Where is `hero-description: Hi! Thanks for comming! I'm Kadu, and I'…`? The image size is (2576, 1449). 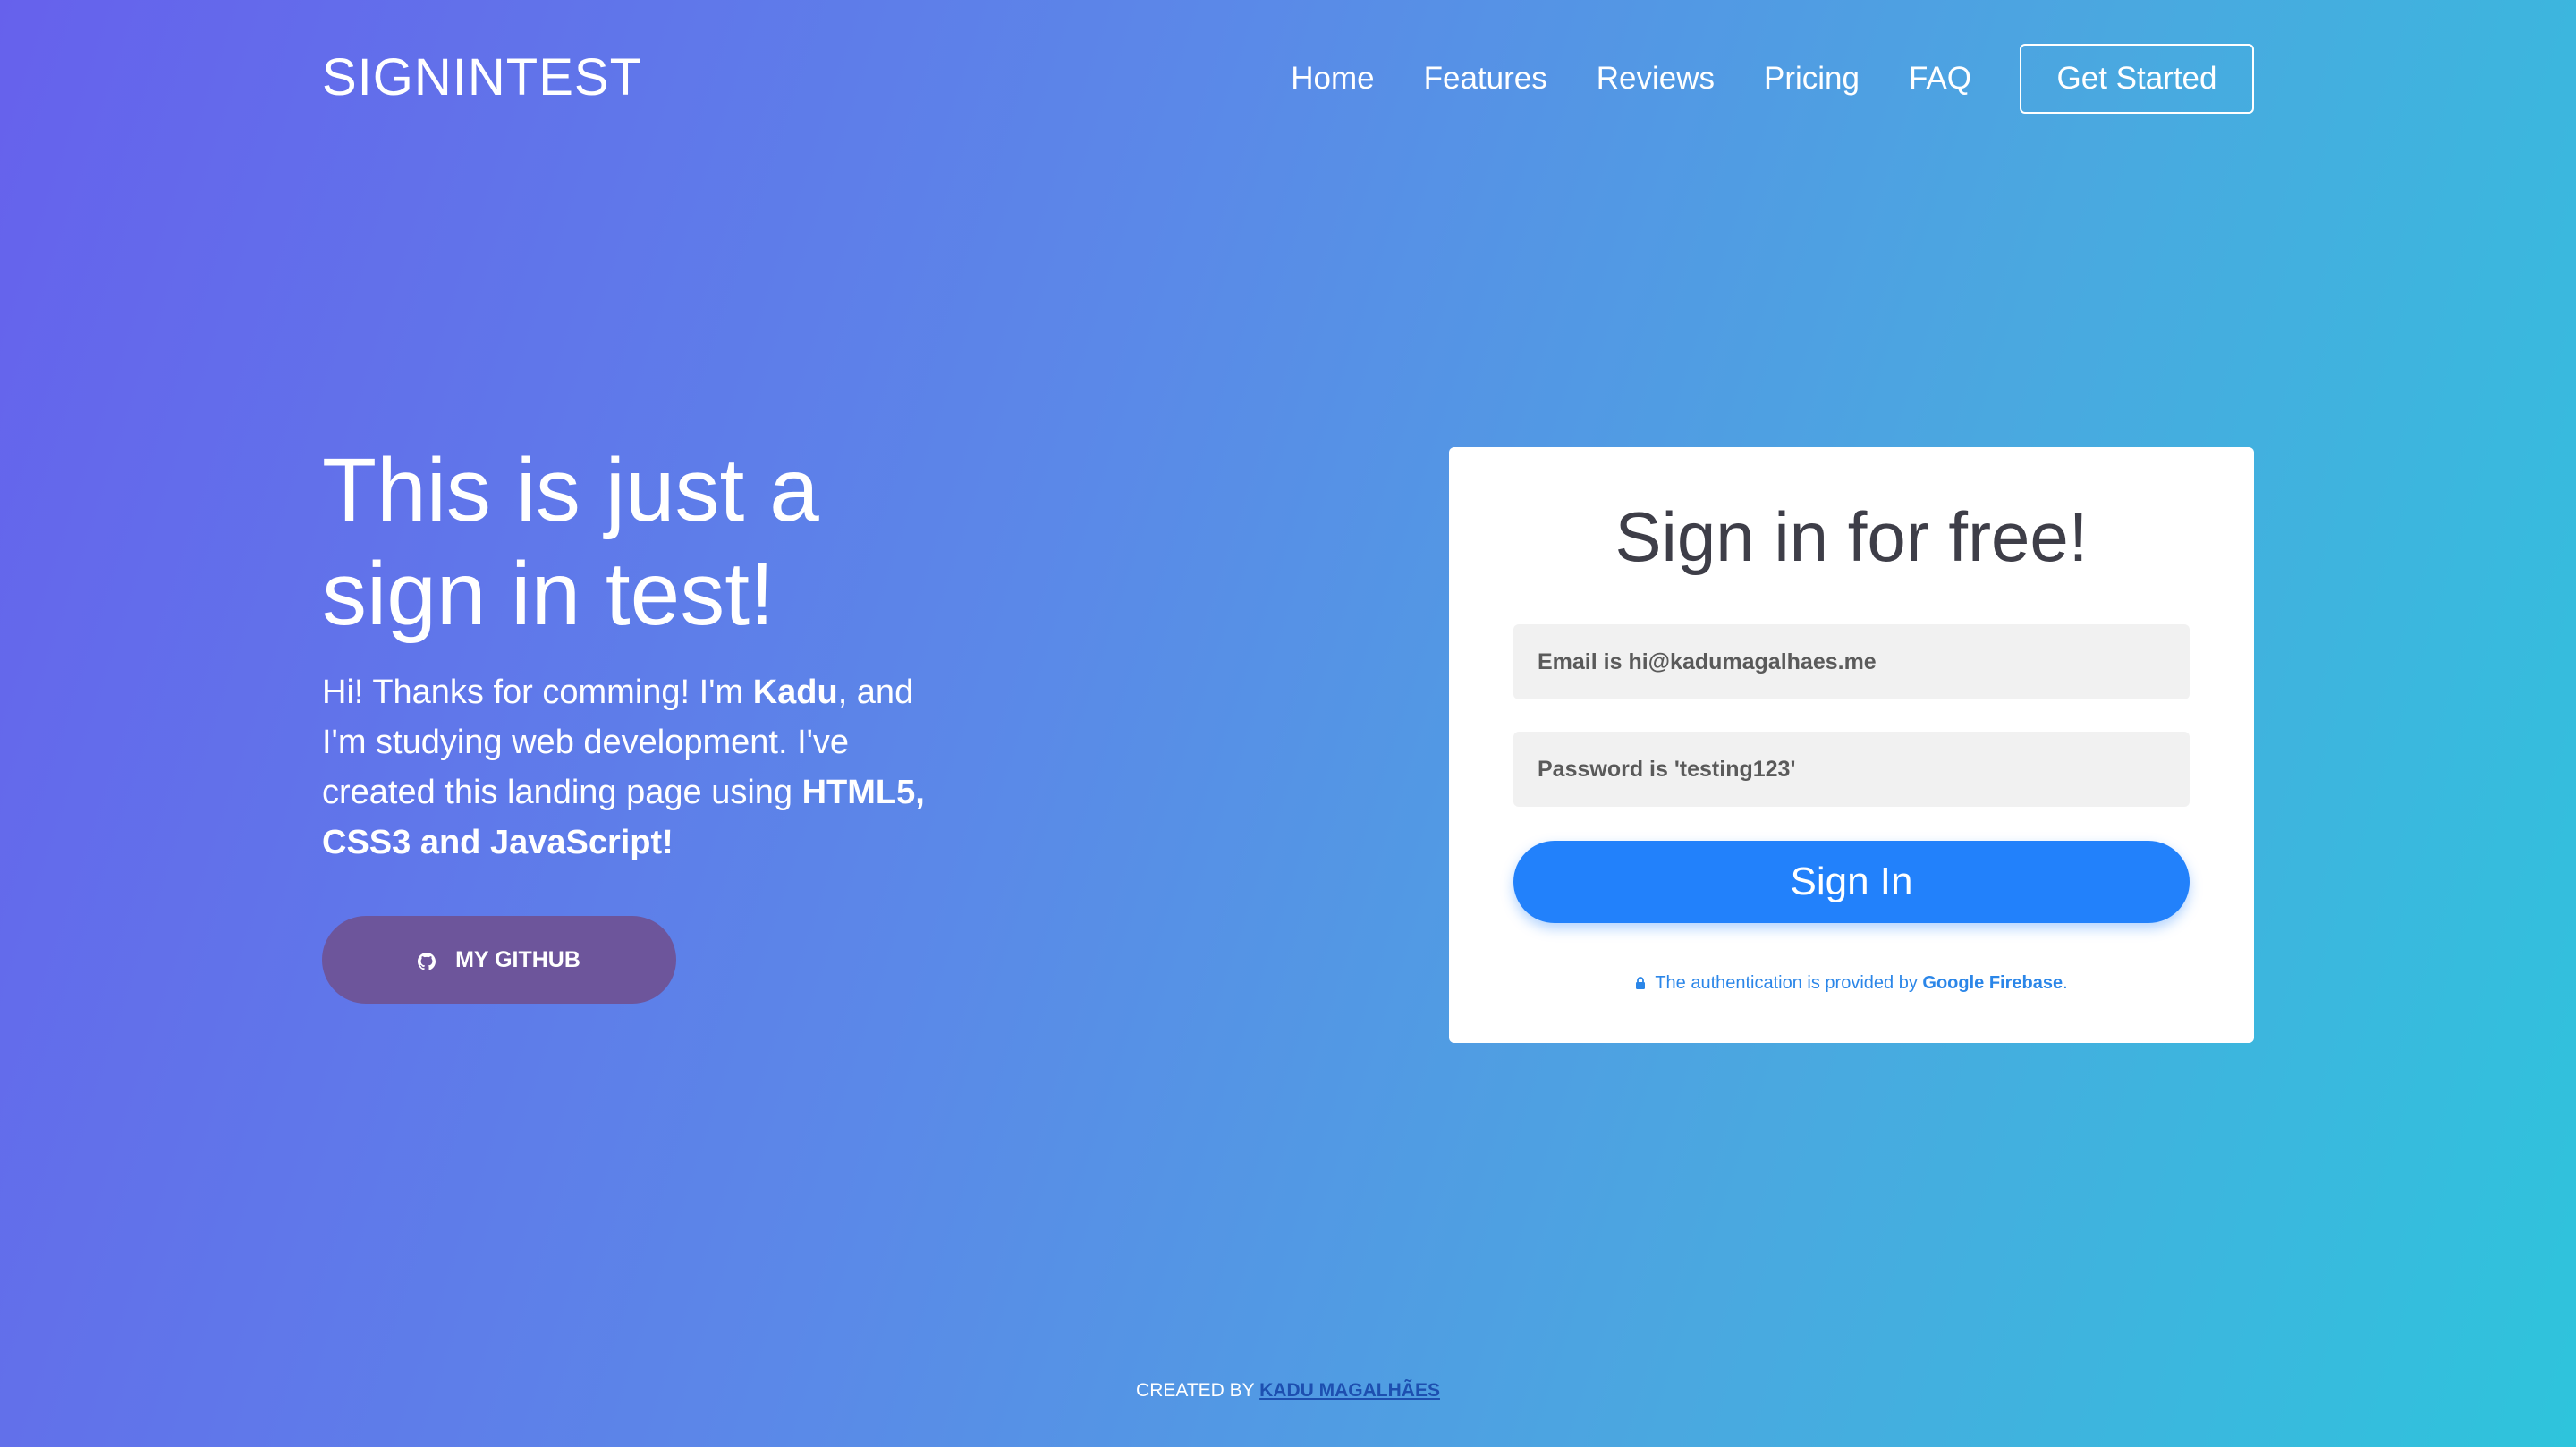
hero-description: Hi! Thanks for comming! I'm Kadu, and I'… is located at coordinates (644, 767).